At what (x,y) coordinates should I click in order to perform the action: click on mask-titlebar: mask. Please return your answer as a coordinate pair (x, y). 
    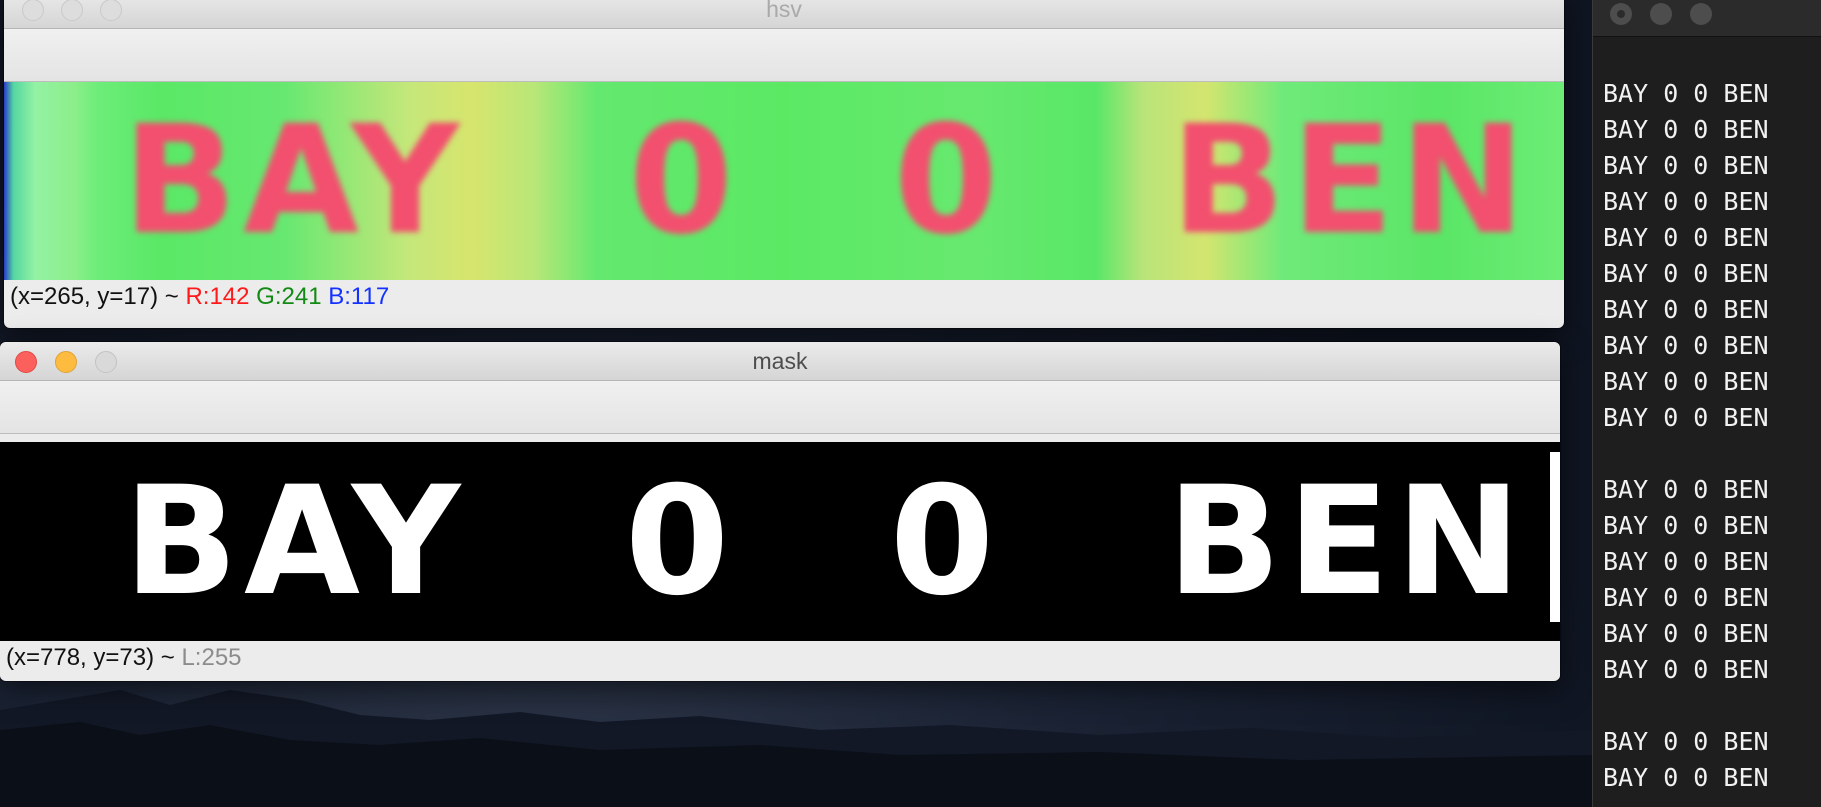
    Looking at the image, I should click on (780, 361).